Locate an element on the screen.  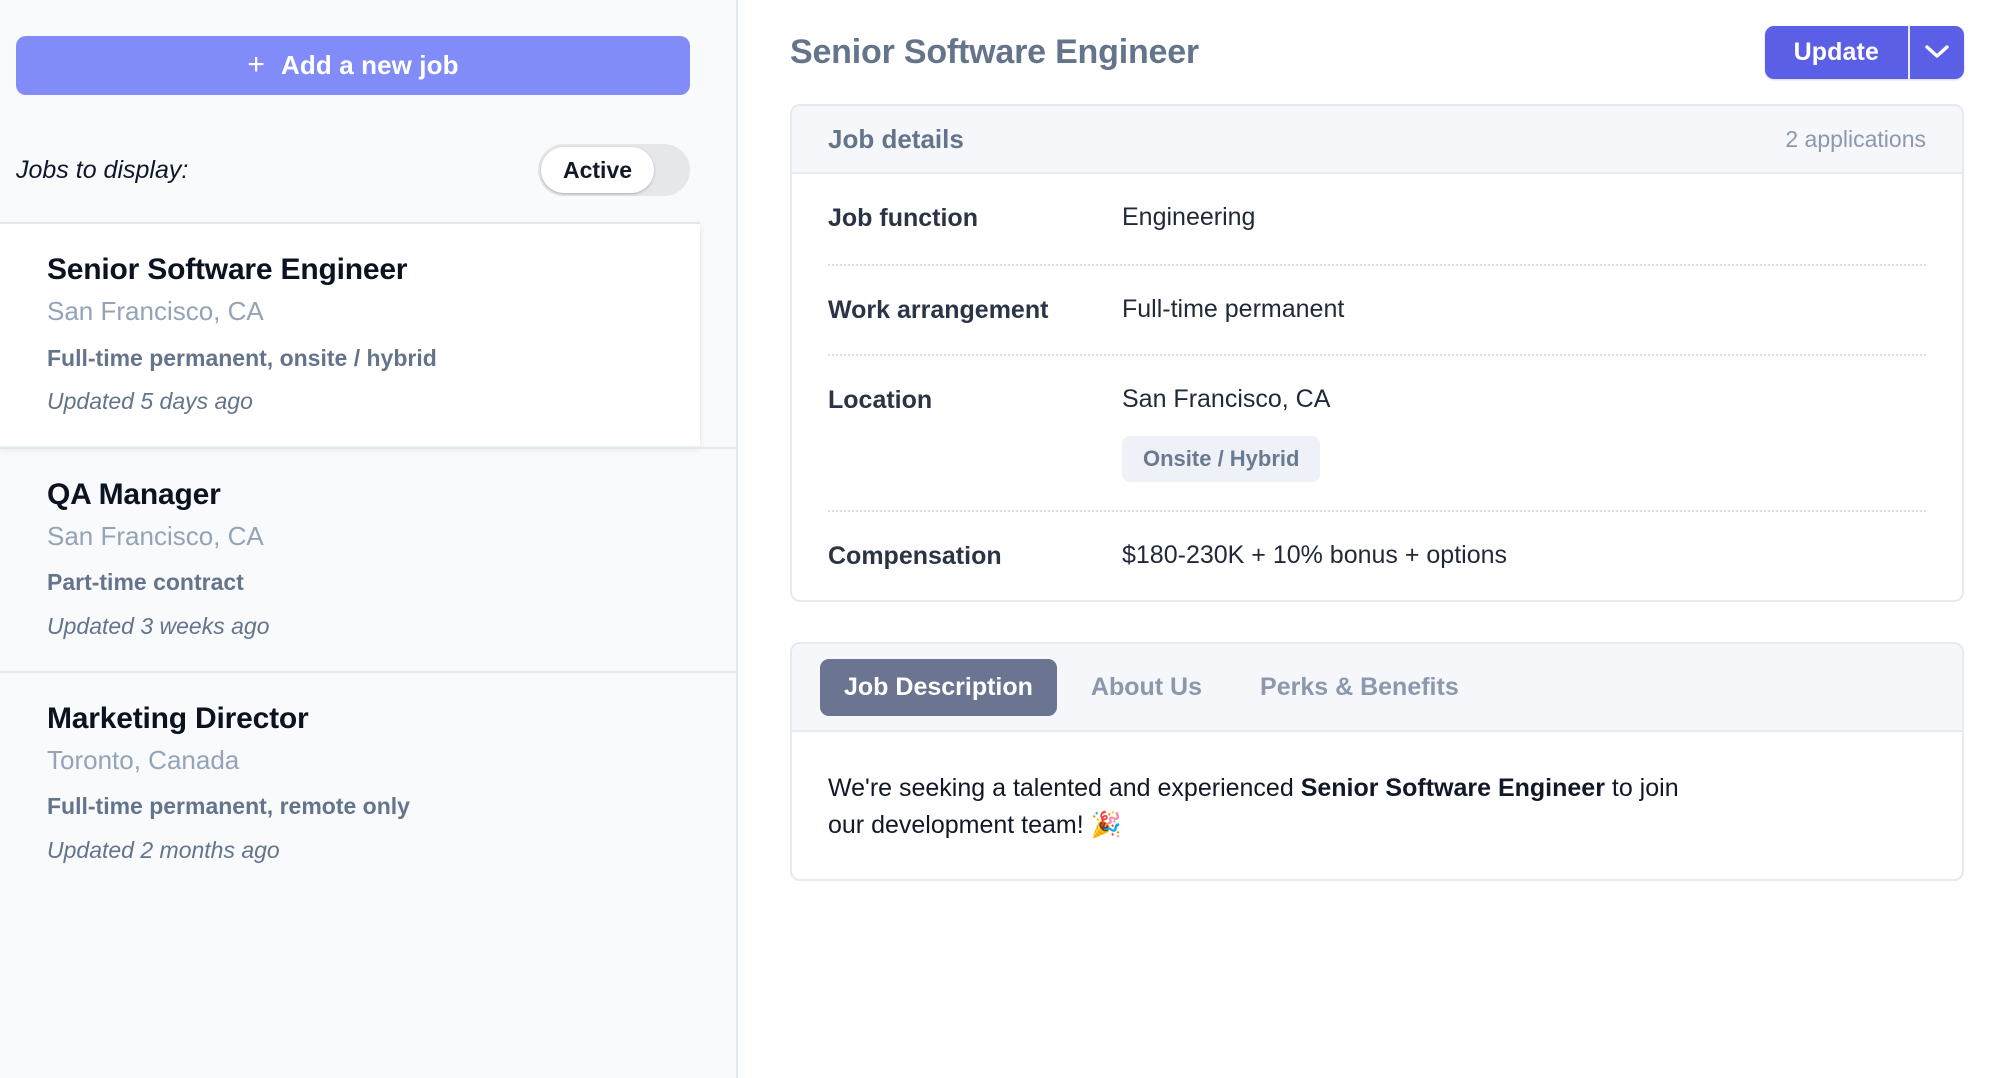
main-header: Senior Software Engineer Update is located at coordinates (1377, 52).